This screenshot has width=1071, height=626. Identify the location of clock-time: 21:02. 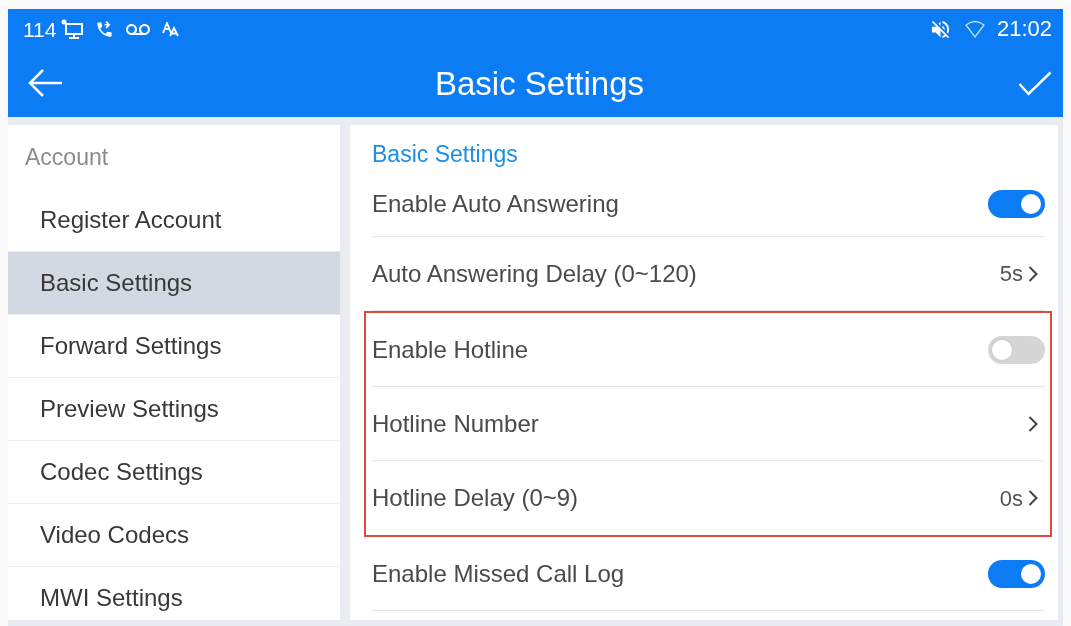
(1024, 29).